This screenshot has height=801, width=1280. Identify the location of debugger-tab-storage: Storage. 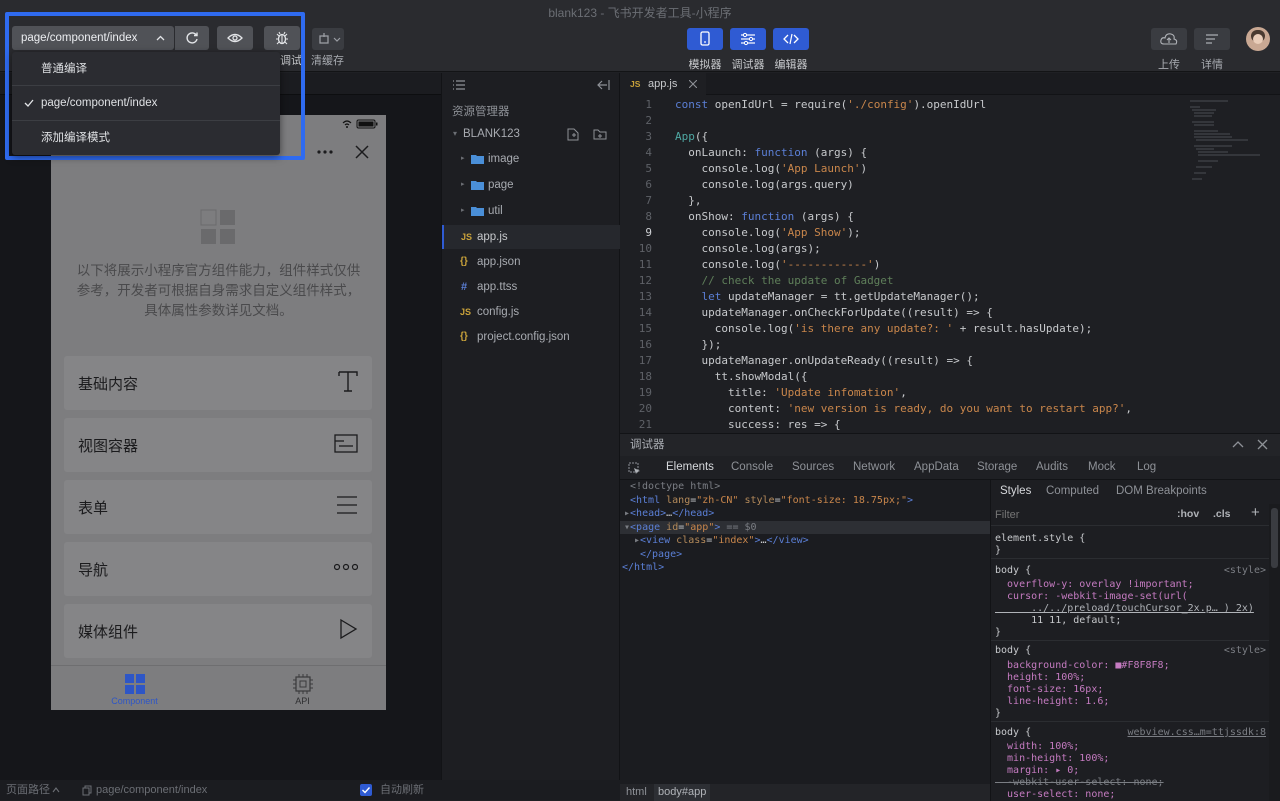
(997, 467).